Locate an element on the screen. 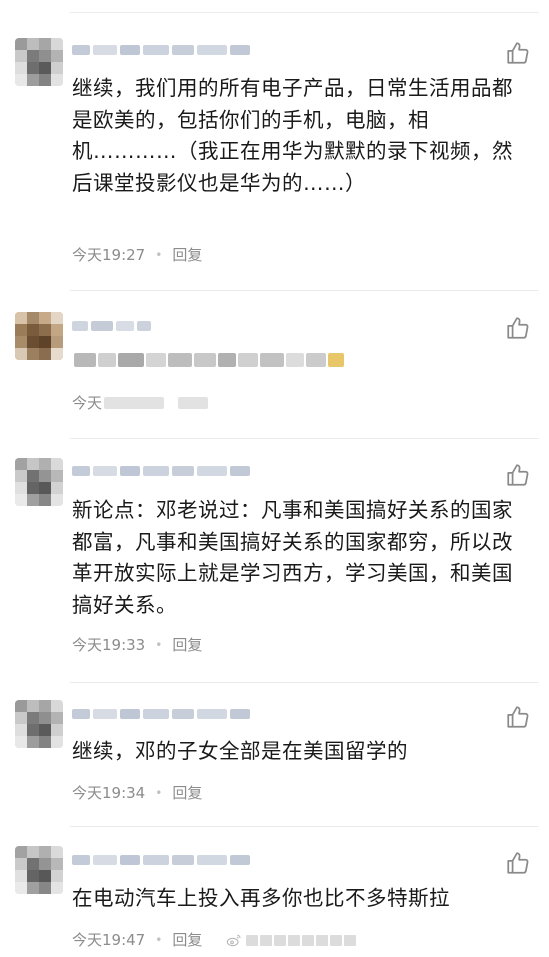 Image resolution: width=549 pixels, height=957 pixels. comment-meta: 今天19:27 • 回复 is located at coordinates (137, 254).